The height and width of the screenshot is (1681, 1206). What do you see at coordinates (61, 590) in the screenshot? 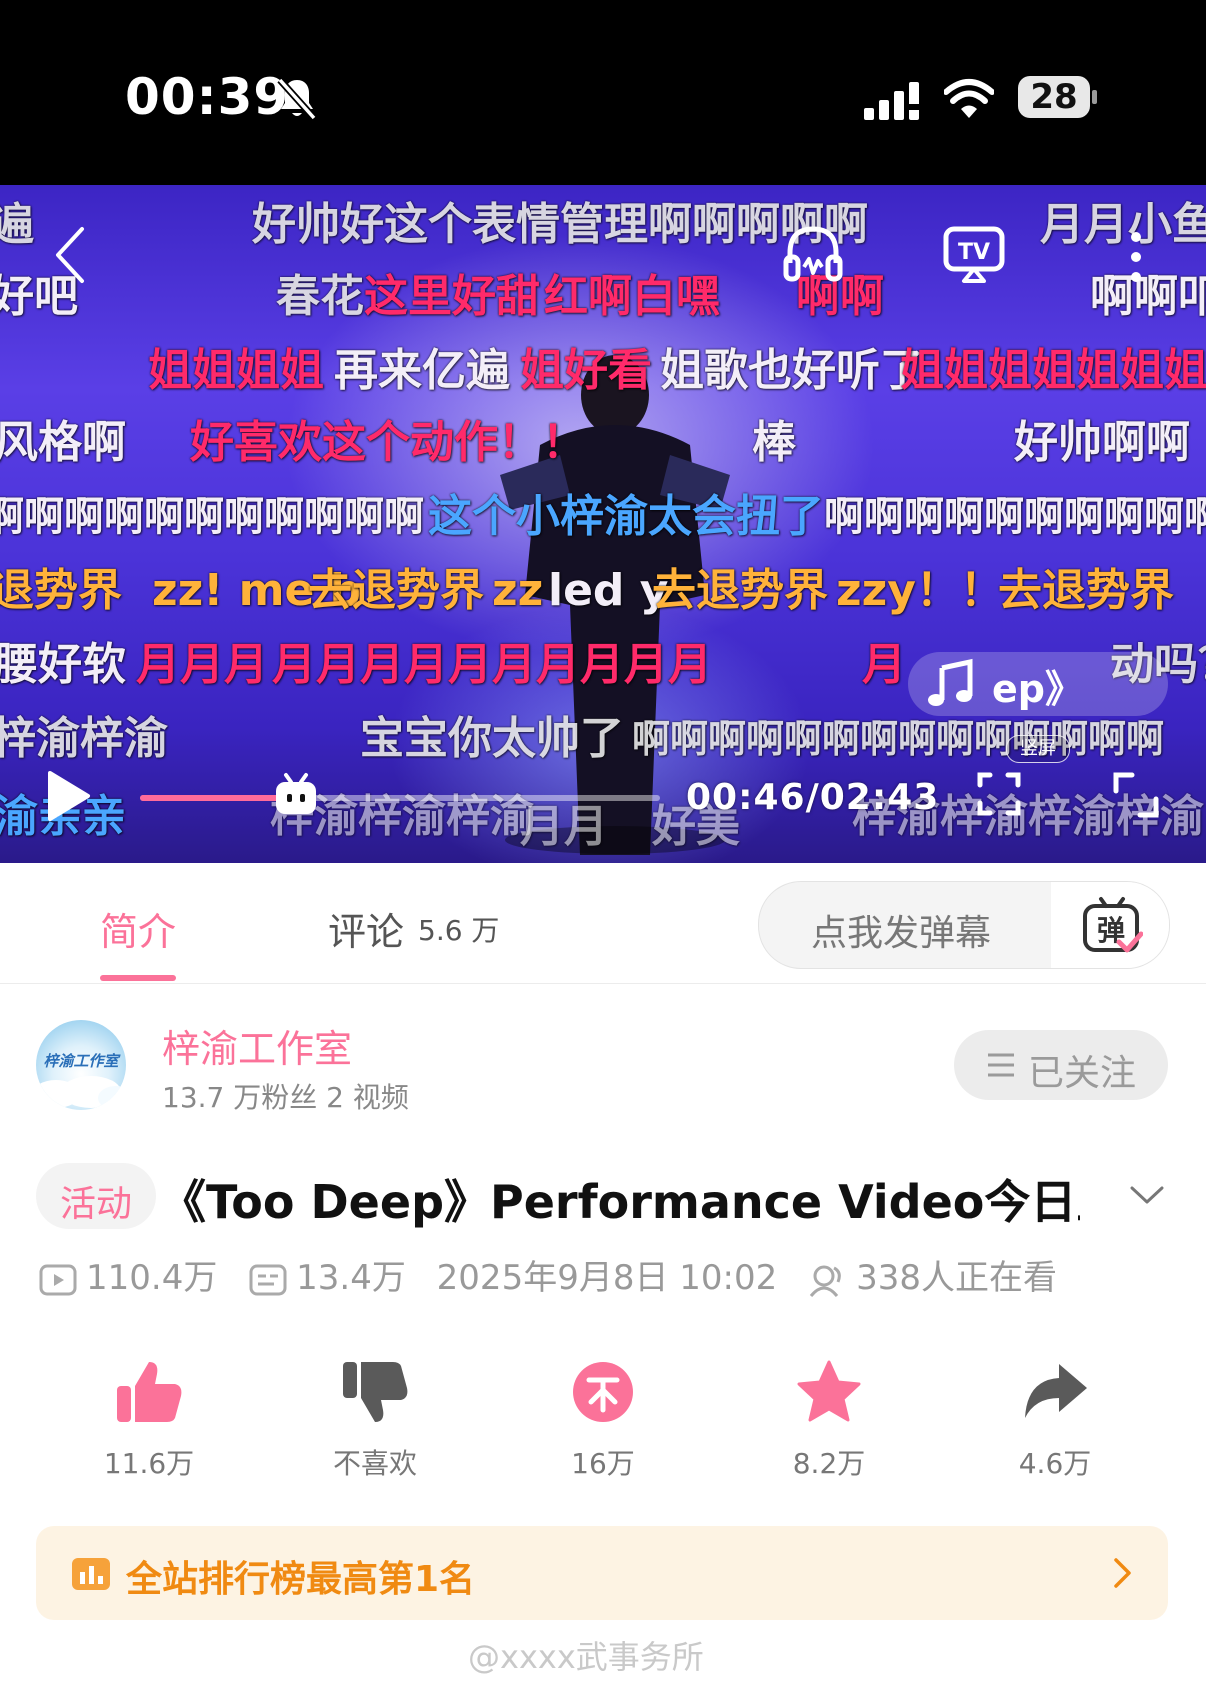
I see `danmaku-comment: 退势界` at bounding box center [61, 590].